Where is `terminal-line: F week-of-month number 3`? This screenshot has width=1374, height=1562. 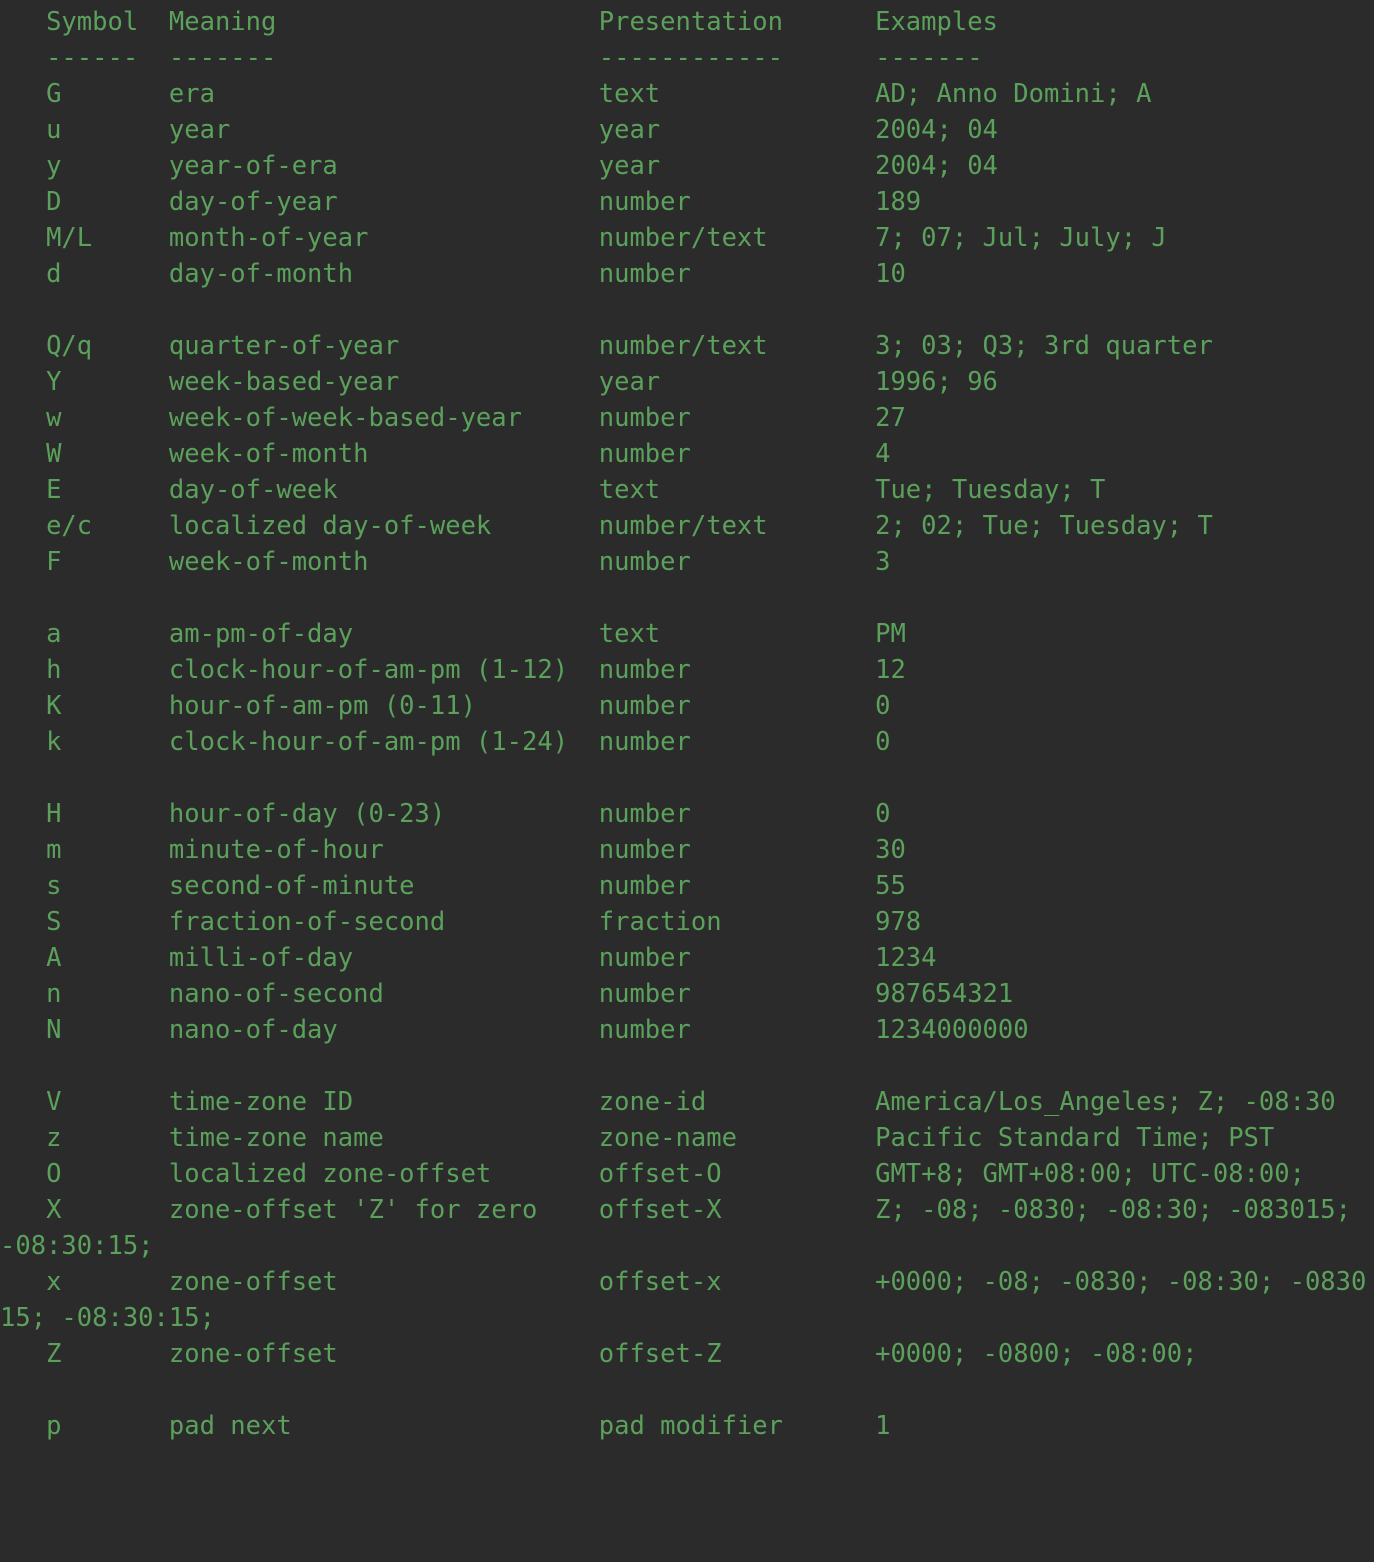 terminal-line: F week-of-month number 3 is located at coordinates (445, 562).